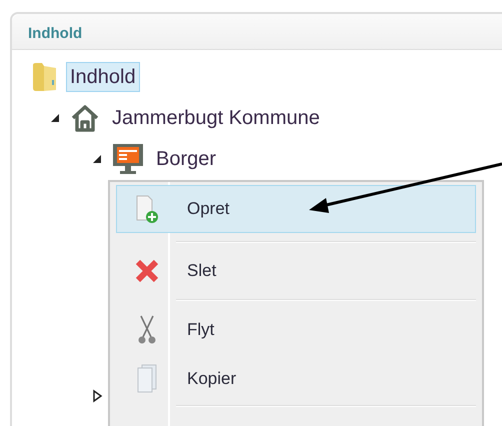 This screenshot has width=502, height=426. Describe the element at coordinates (55, 33) in the screenshot. I see `panel-title: Indhold` at that location.